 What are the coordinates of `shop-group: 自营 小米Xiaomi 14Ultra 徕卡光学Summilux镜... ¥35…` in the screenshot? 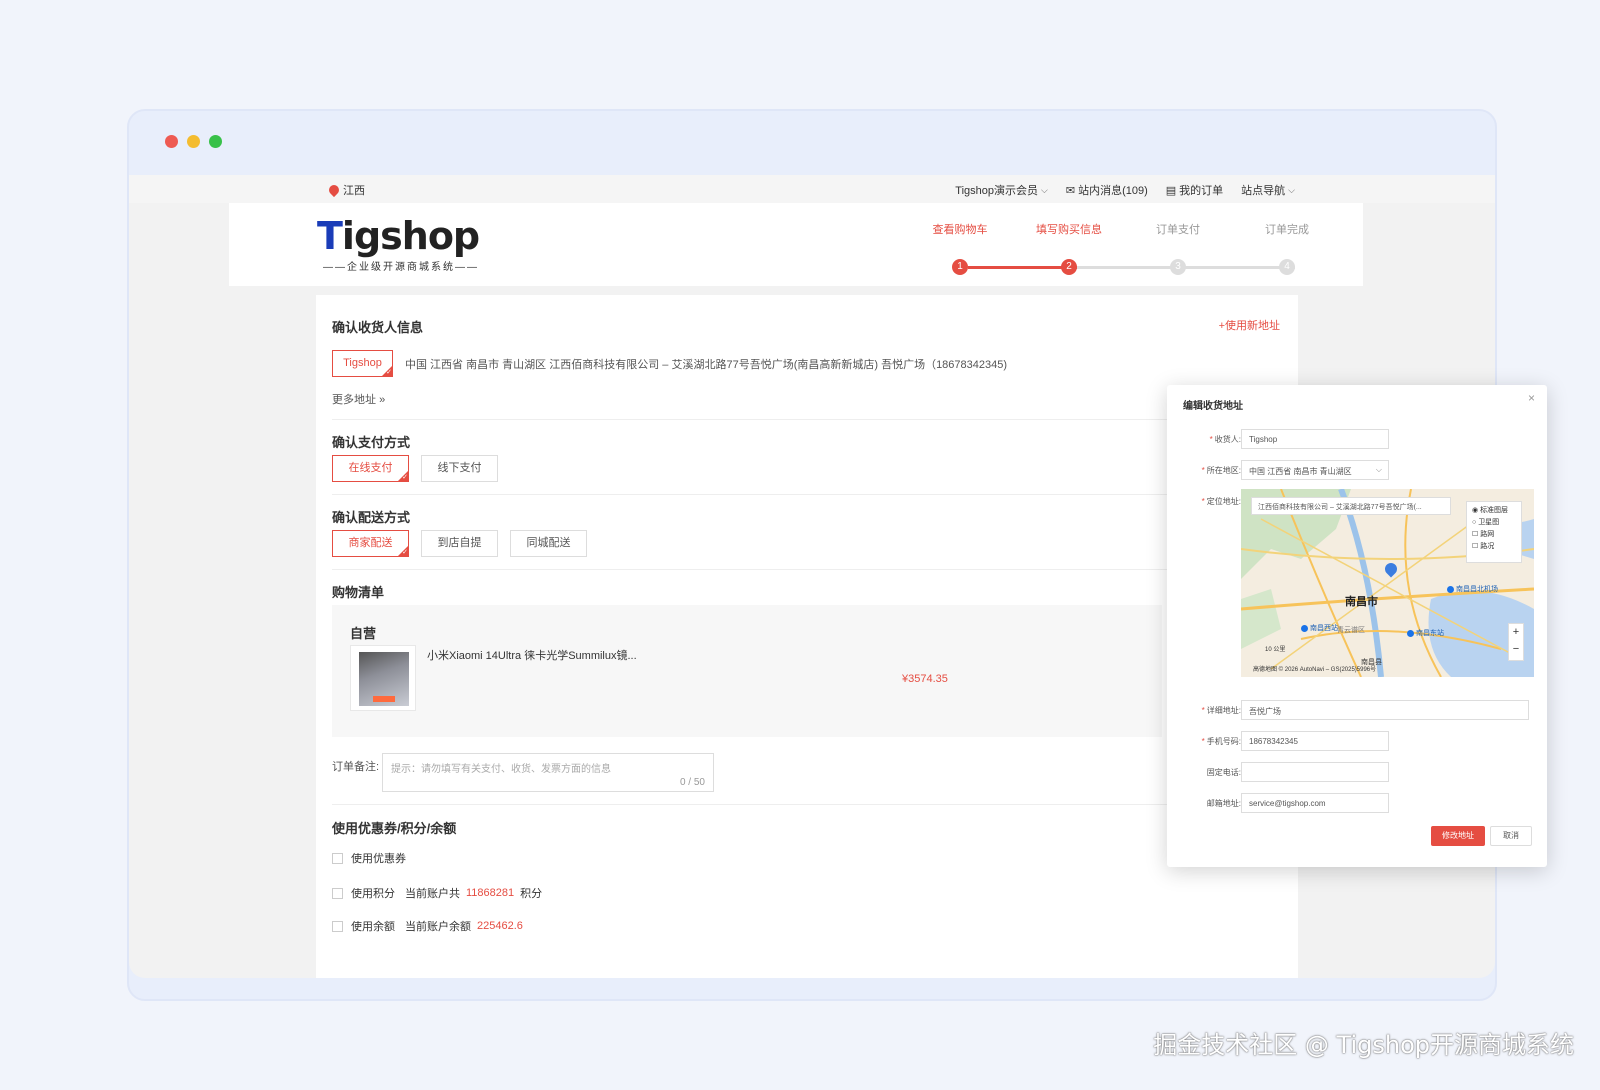 It's located at (747, 671).